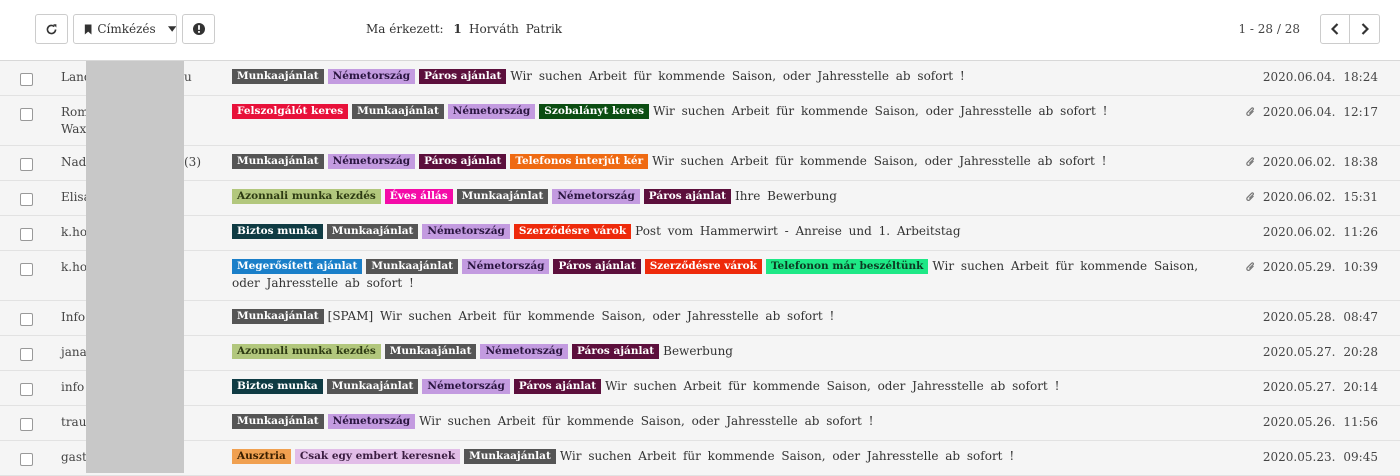  What do you see at coordinates (1360, 232) in the screenshot?
I see `received-time: 11:26` at bounding box center [1360, 232].